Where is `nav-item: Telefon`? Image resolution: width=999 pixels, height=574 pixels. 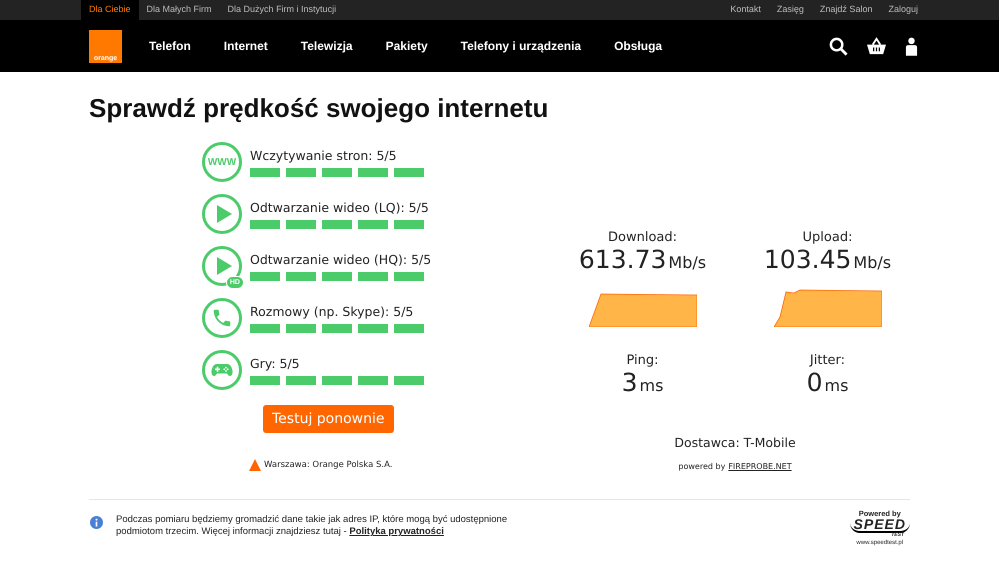 nav-item: Telefon is located at coordinates (170, 46).